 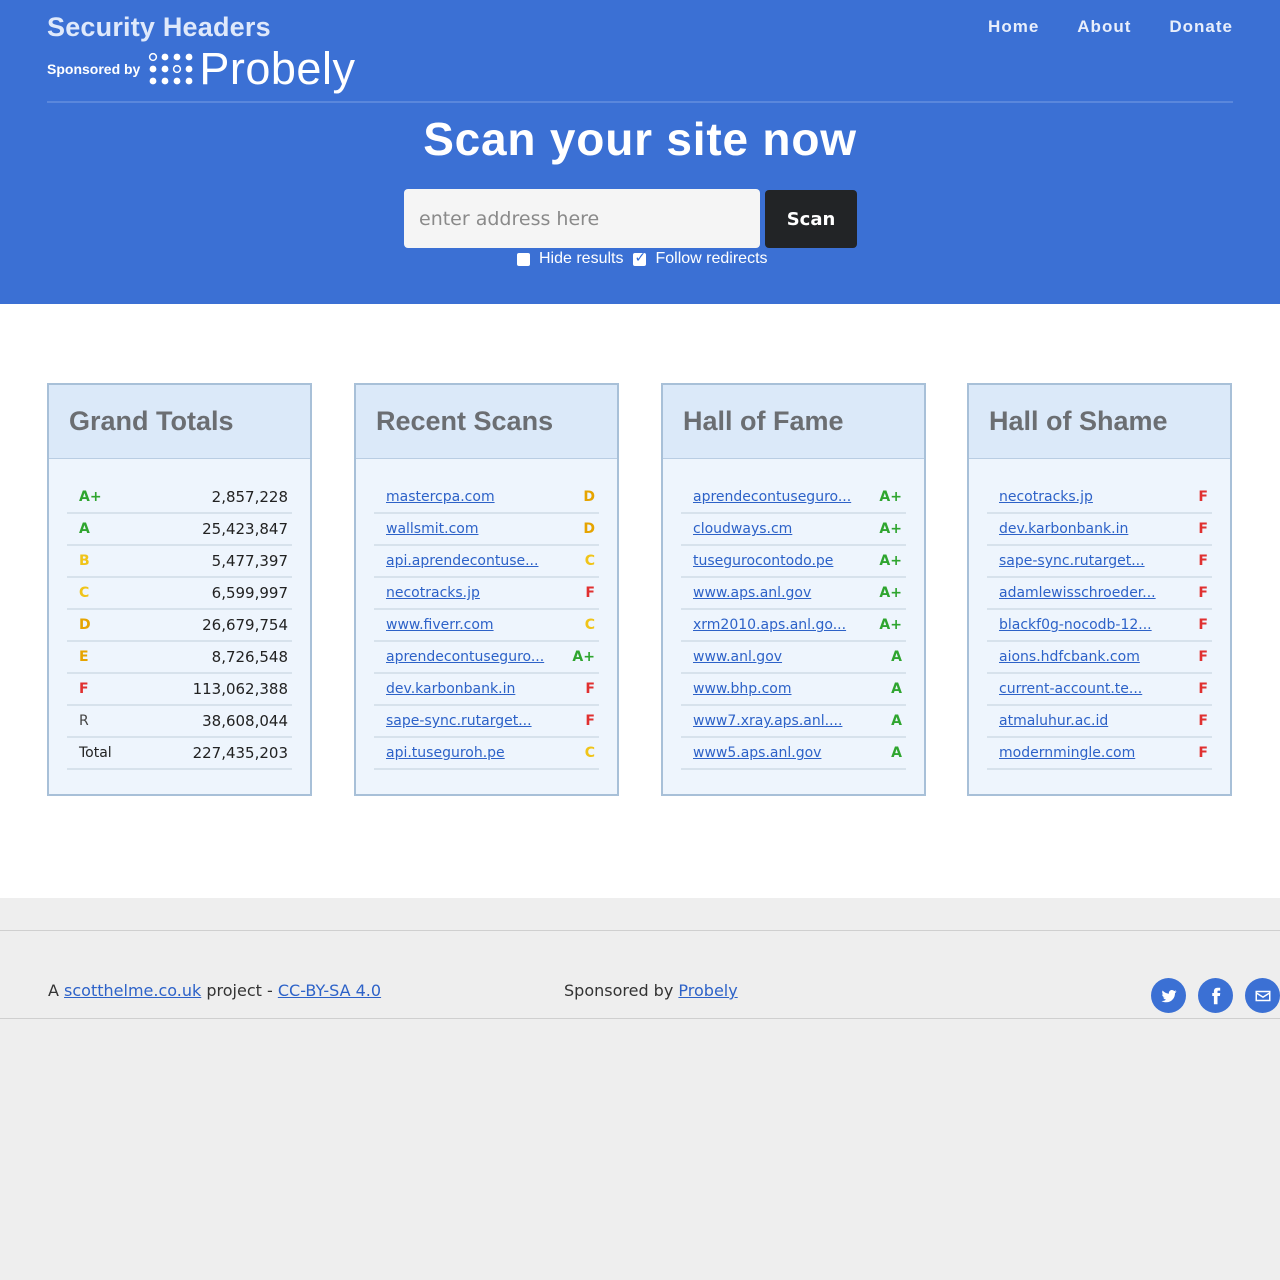 I want to click on site-link: modernmingle.com, so click(x=1067, y=753).